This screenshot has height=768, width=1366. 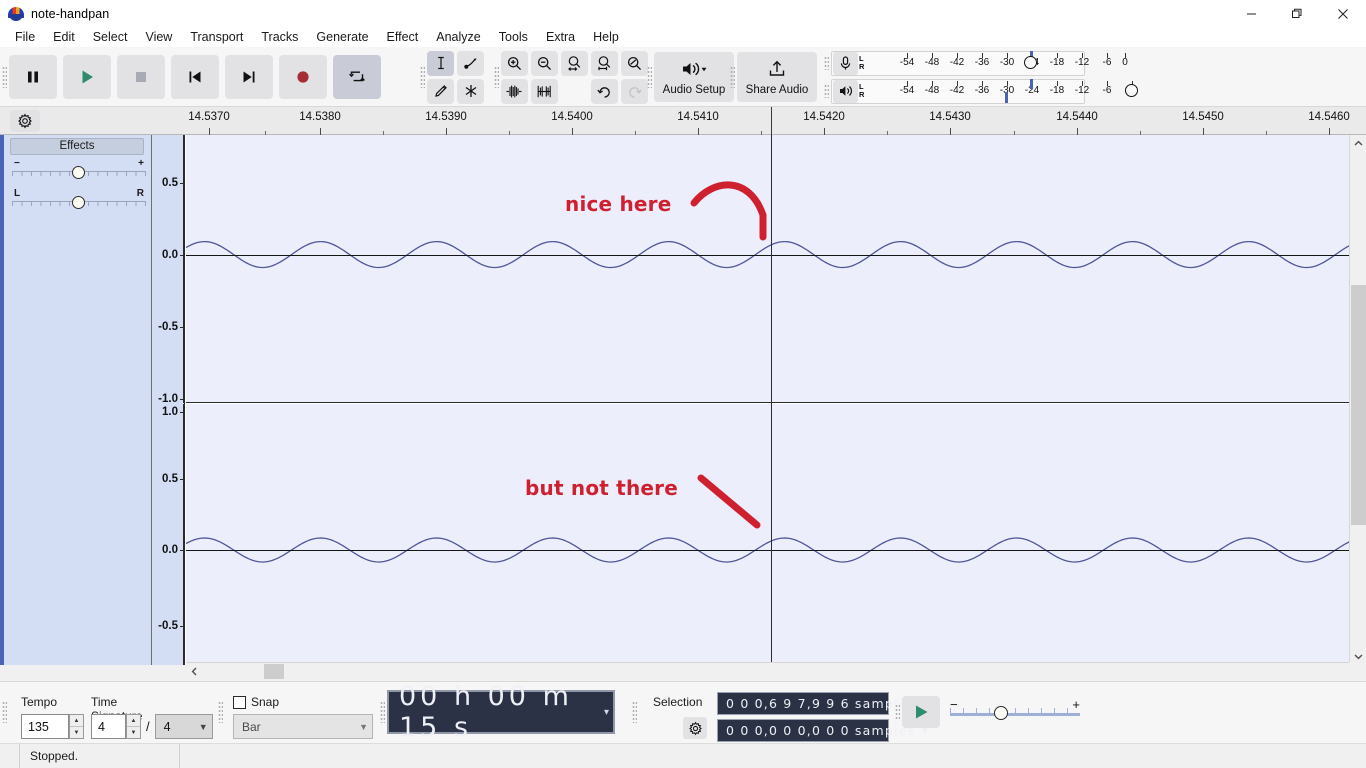 What do you see at coordinates (777, 77) in the screenshot?
I see `share-audio-button: Share Audio` at bounding box center [777, 77].